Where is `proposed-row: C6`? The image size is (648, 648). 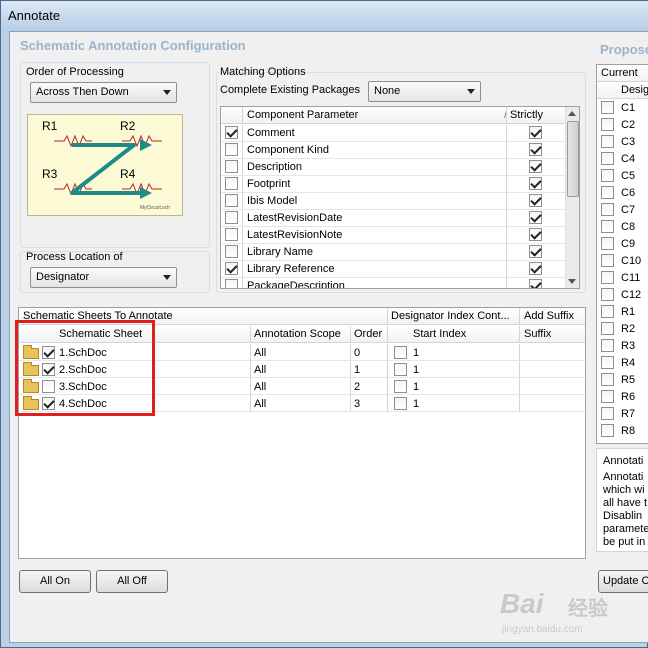 proposed-row: C6 is located at coordinates (622, 193).